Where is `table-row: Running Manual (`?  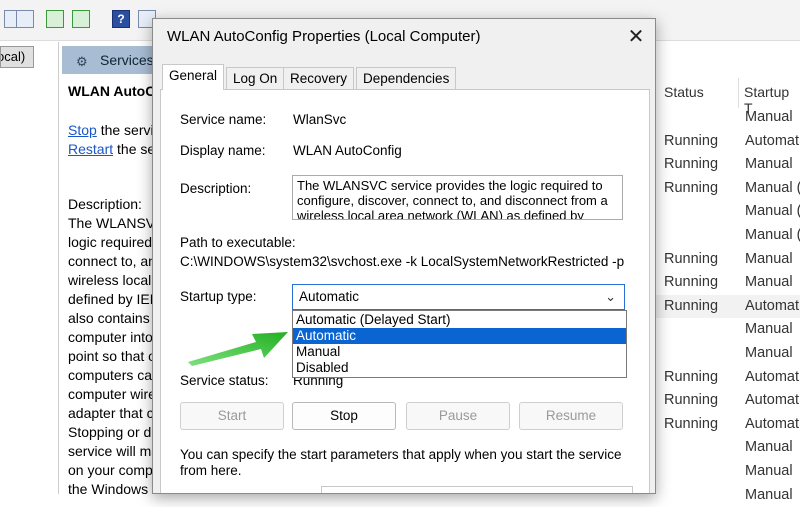
table-row: Running Manual ( is located at coordinates (728, 189).